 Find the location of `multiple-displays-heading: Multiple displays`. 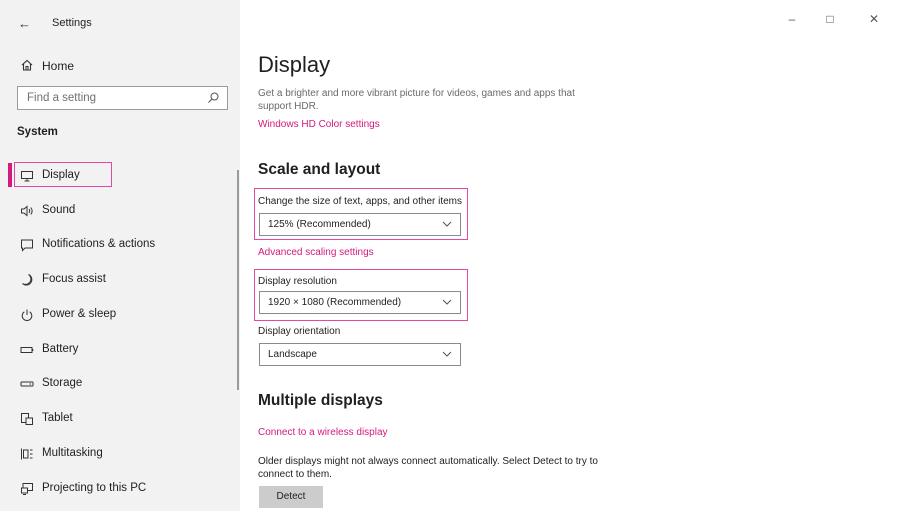

multiple-displays-heading: Multiple displays is located at coordinates (320, 400).